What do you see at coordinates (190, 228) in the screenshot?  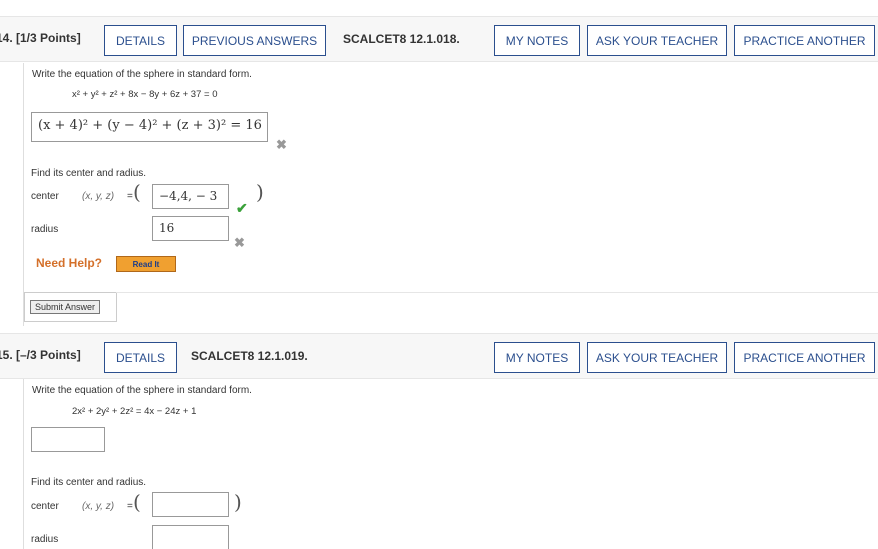 I see `radius-answer-field: 16` at bounding box center [190, 228].